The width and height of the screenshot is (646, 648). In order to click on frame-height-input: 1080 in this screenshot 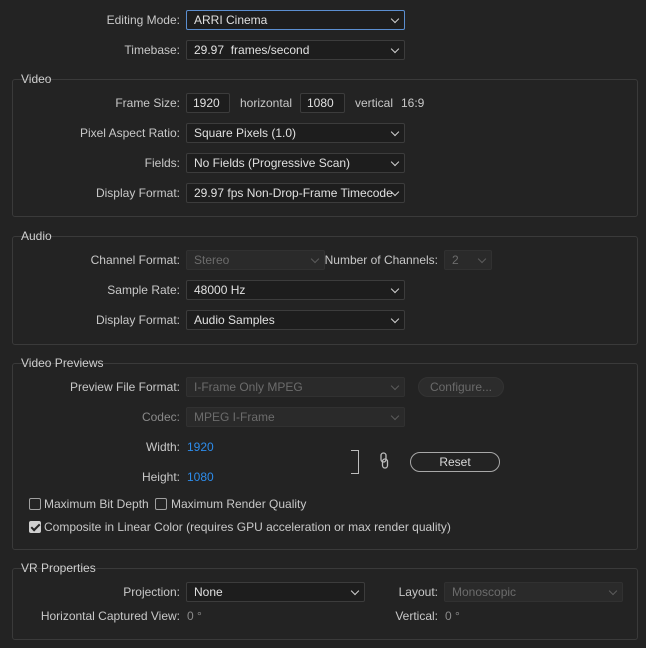, I will do `click(322, 103)`.